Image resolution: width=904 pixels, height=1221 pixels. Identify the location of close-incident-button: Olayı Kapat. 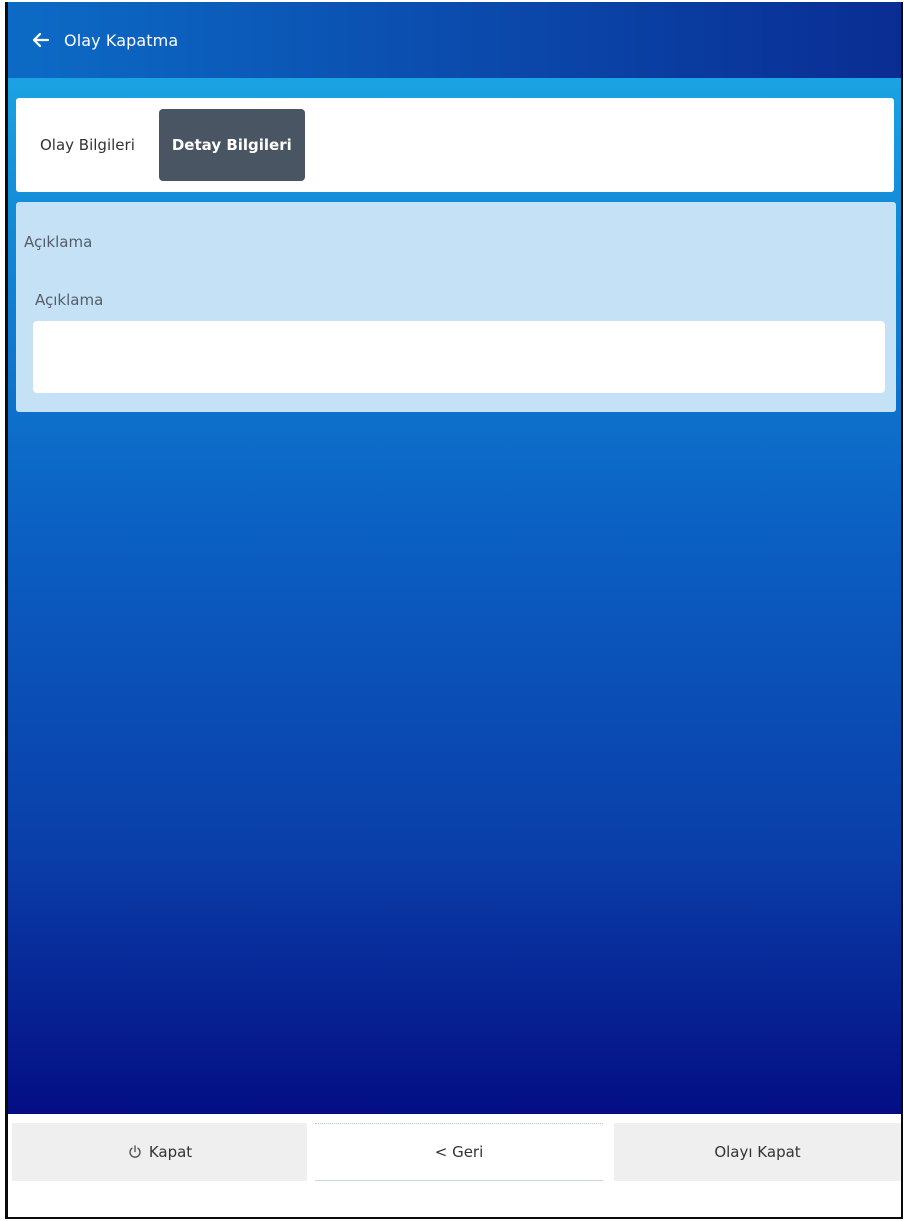
(757, 1152).